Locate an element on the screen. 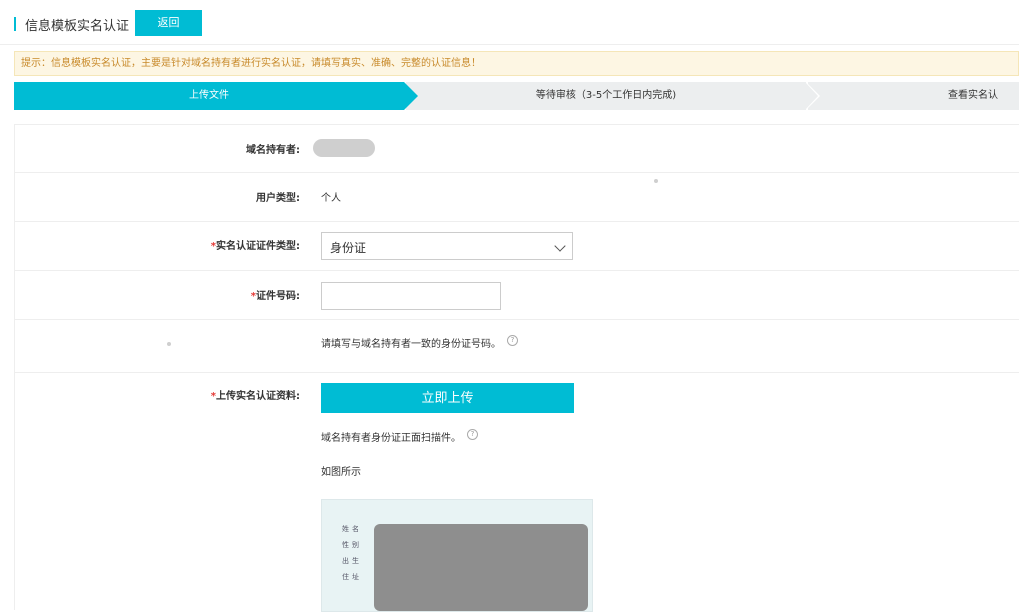  redacted-holder-name is located at coordinates (344, 148).